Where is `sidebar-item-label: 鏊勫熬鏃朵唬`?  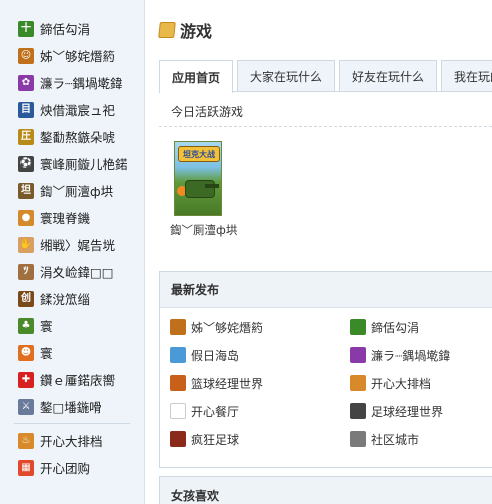
sidebar-item-label: 鏊勫熬鏃朵唬 is located at coordinates (78, 137).